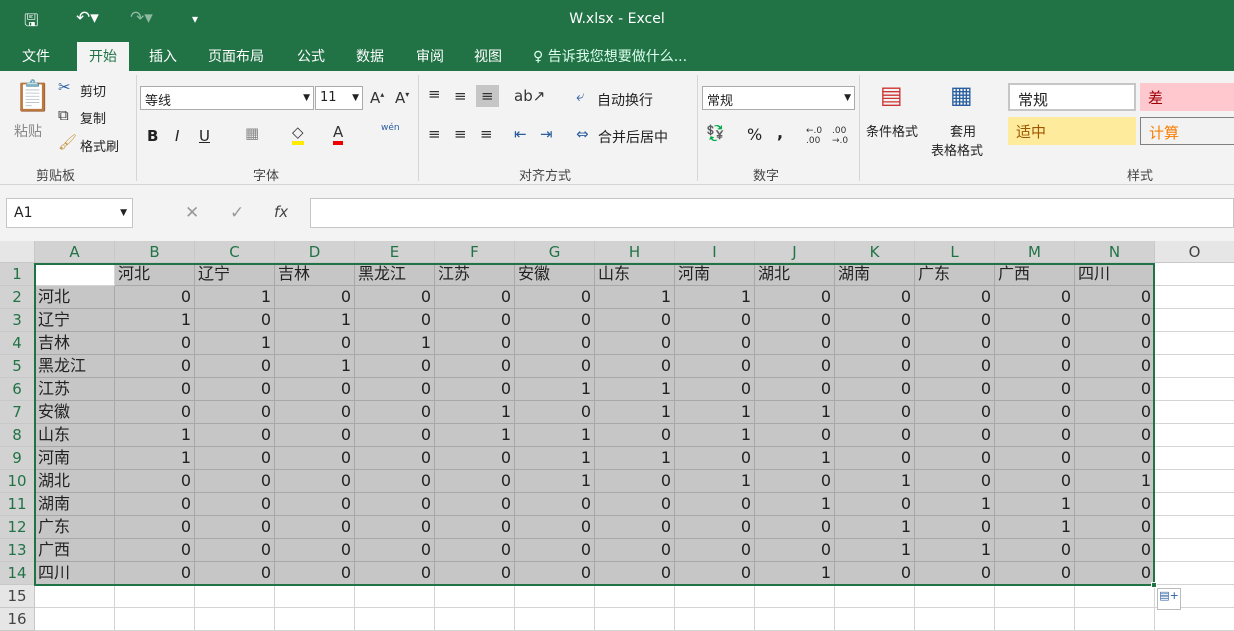 The image size is (1234, 631). Describe the element at coordinates (955, 389) in the screenshot. I see `cell-L6: 0` at that location.